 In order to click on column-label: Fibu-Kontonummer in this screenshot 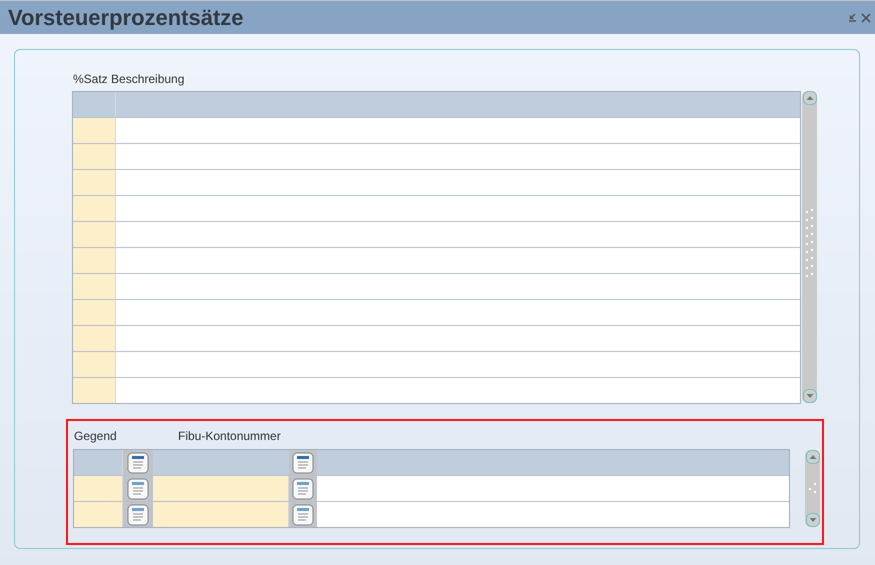, I will do `click(229, 436)`.